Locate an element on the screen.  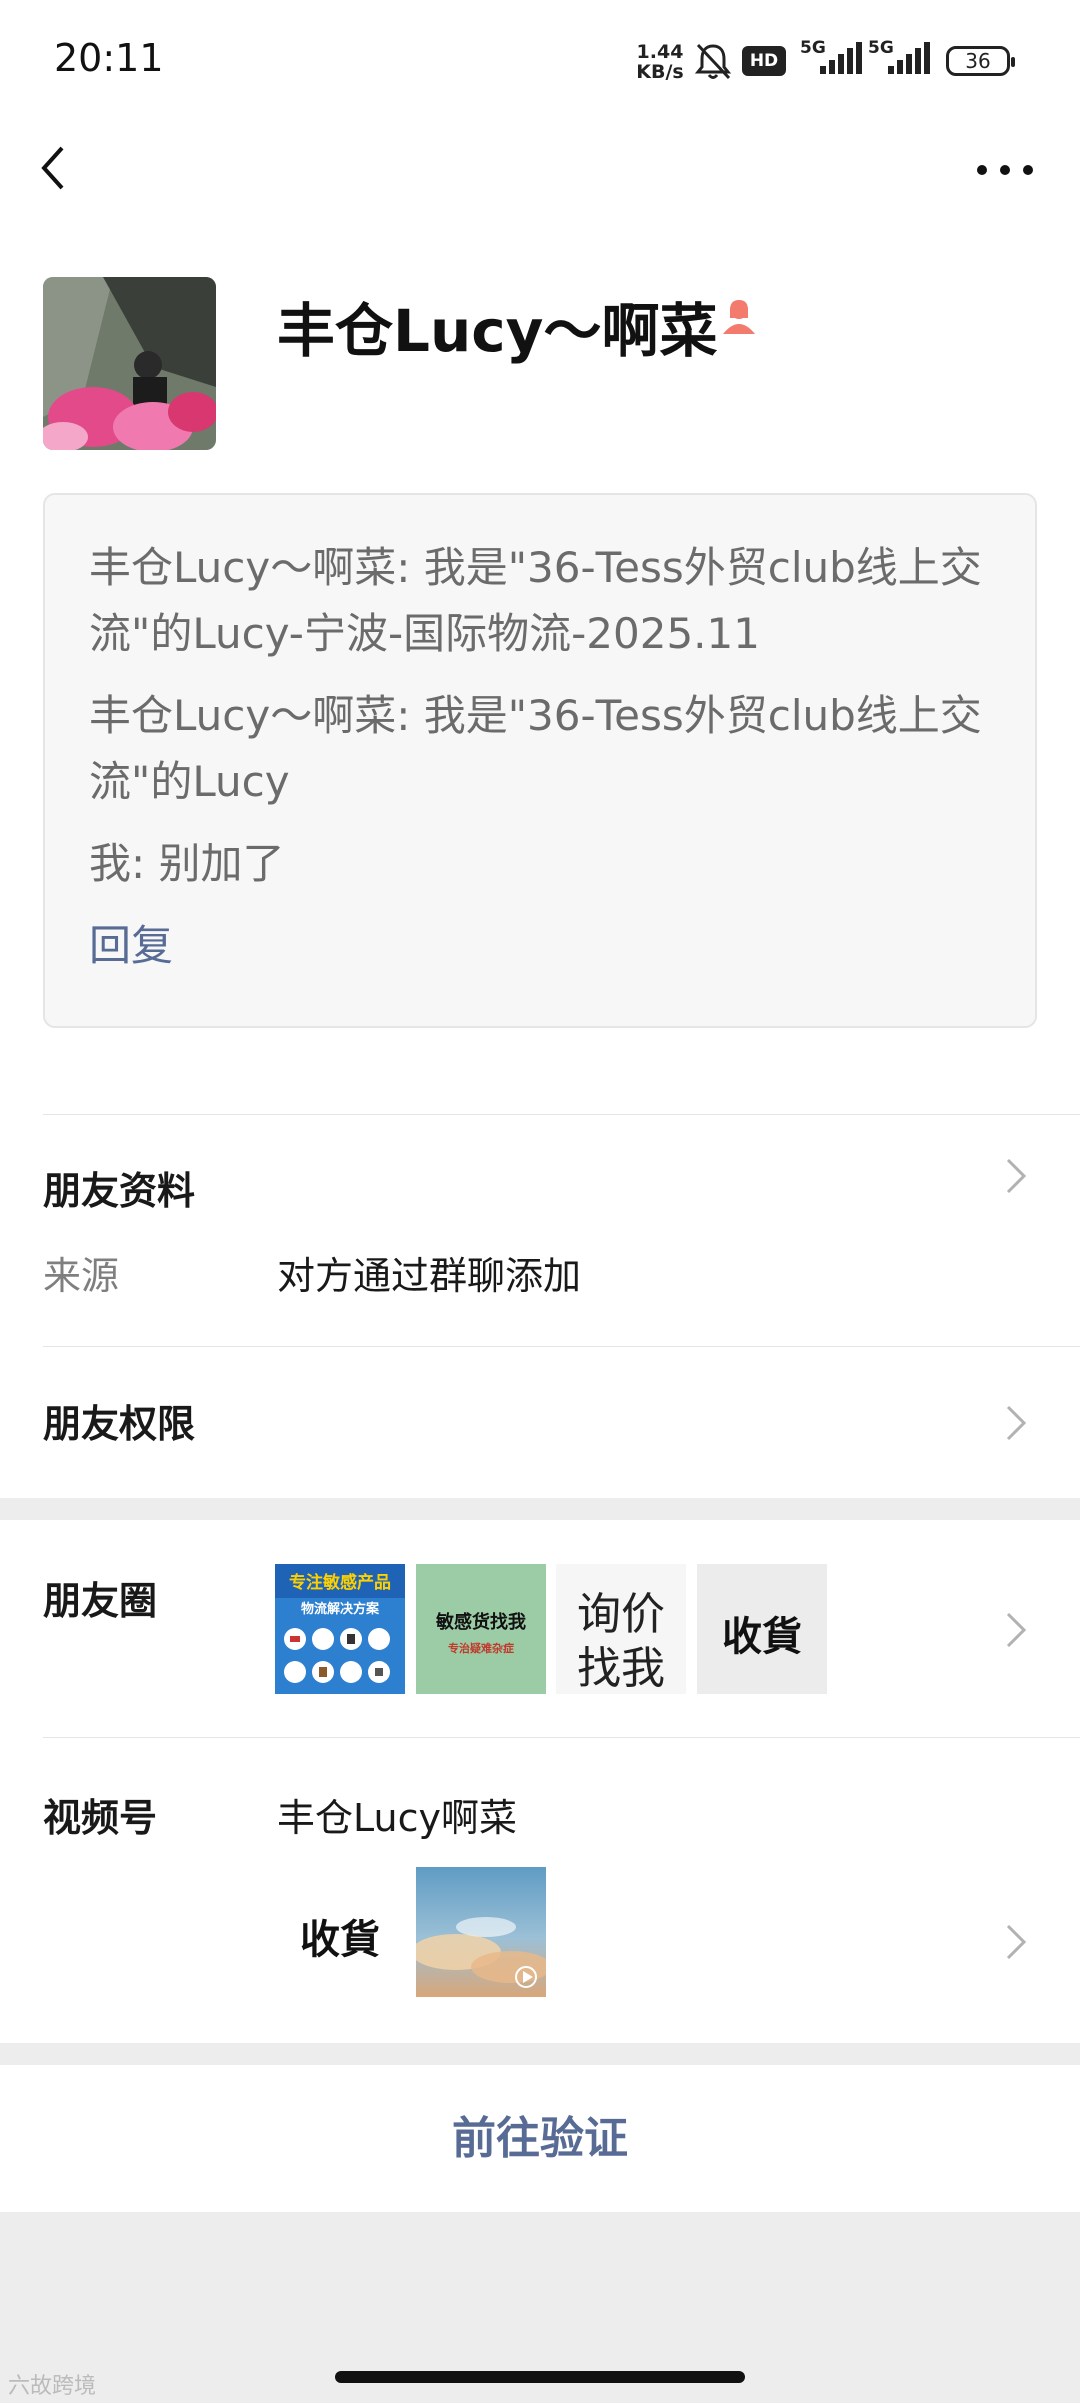
channels-name: 丰仓Lucy啊菜 is located at coordinates (397, 1818).